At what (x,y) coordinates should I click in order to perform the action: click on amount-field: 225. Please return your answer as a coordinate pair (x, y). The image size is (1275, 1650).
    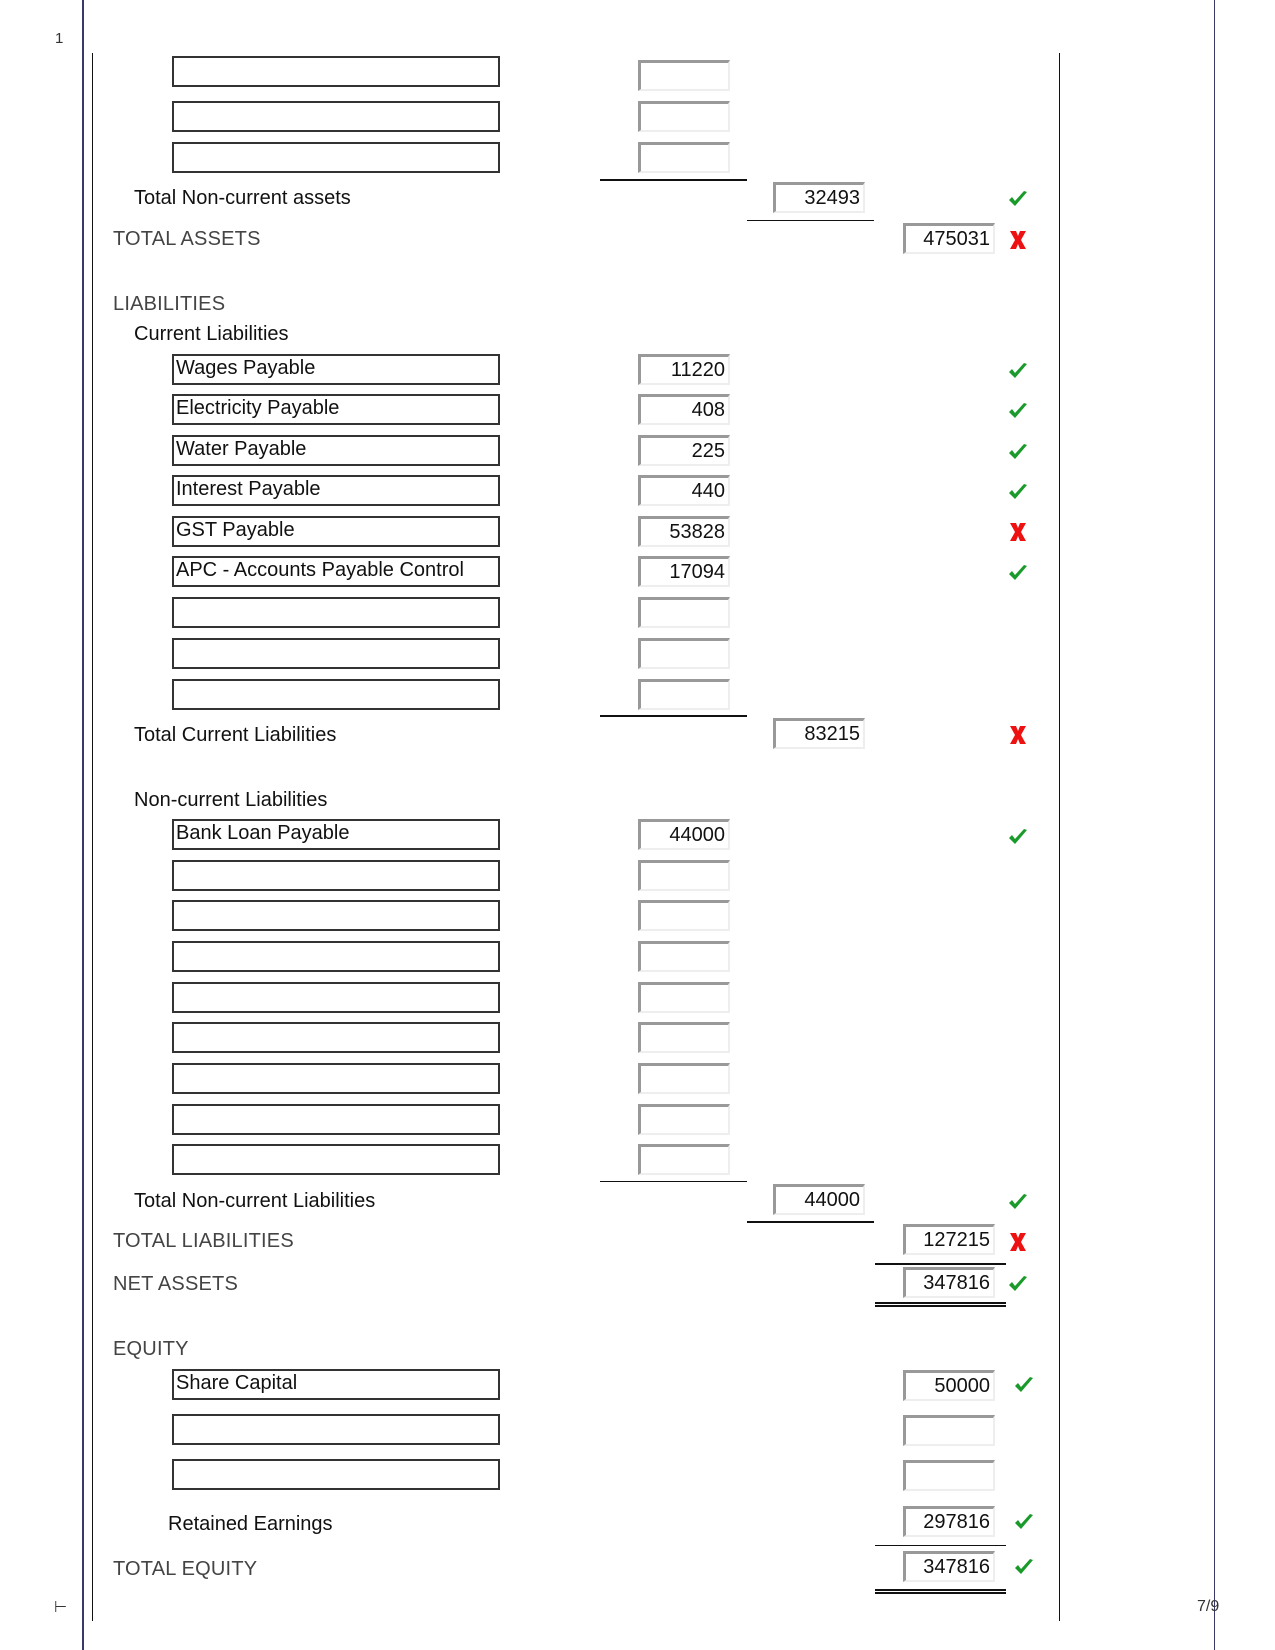
    Looking at the image, I should click on (684, 450).